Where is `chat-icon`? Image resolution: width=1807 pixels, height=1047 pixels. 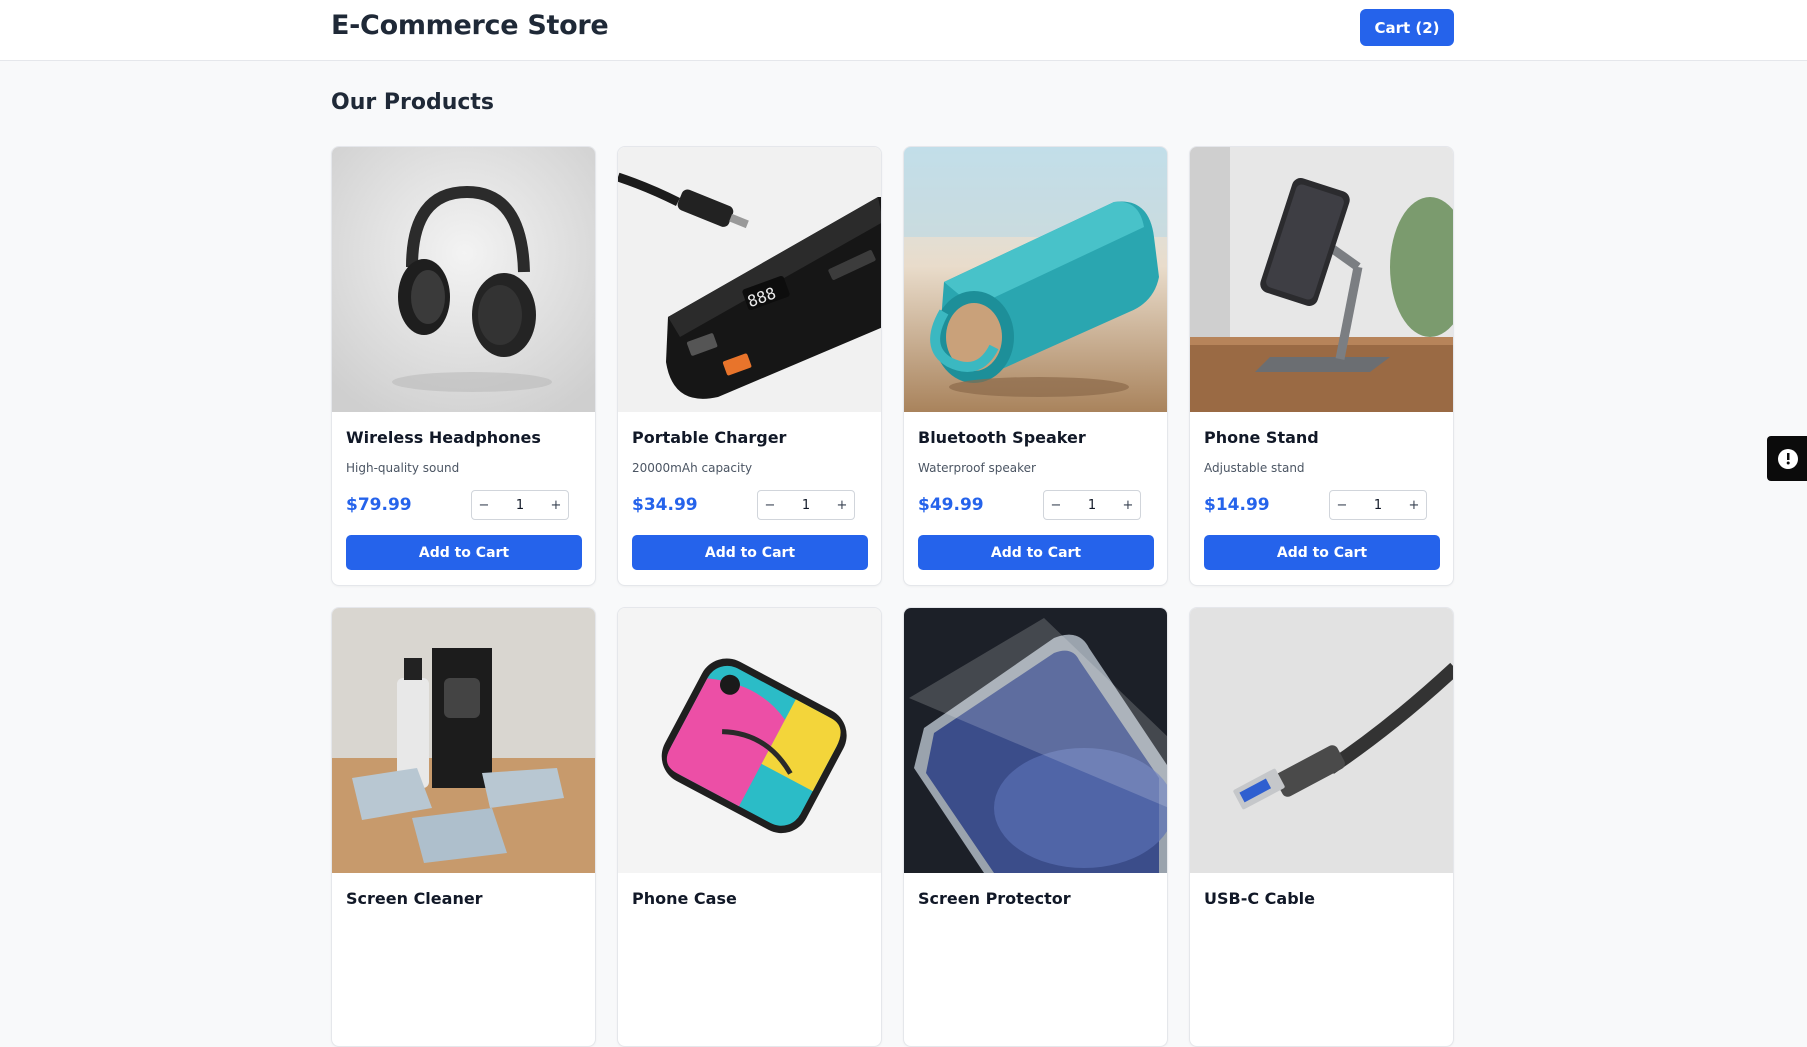 chat-icon is located at coordinates (1788, 459).